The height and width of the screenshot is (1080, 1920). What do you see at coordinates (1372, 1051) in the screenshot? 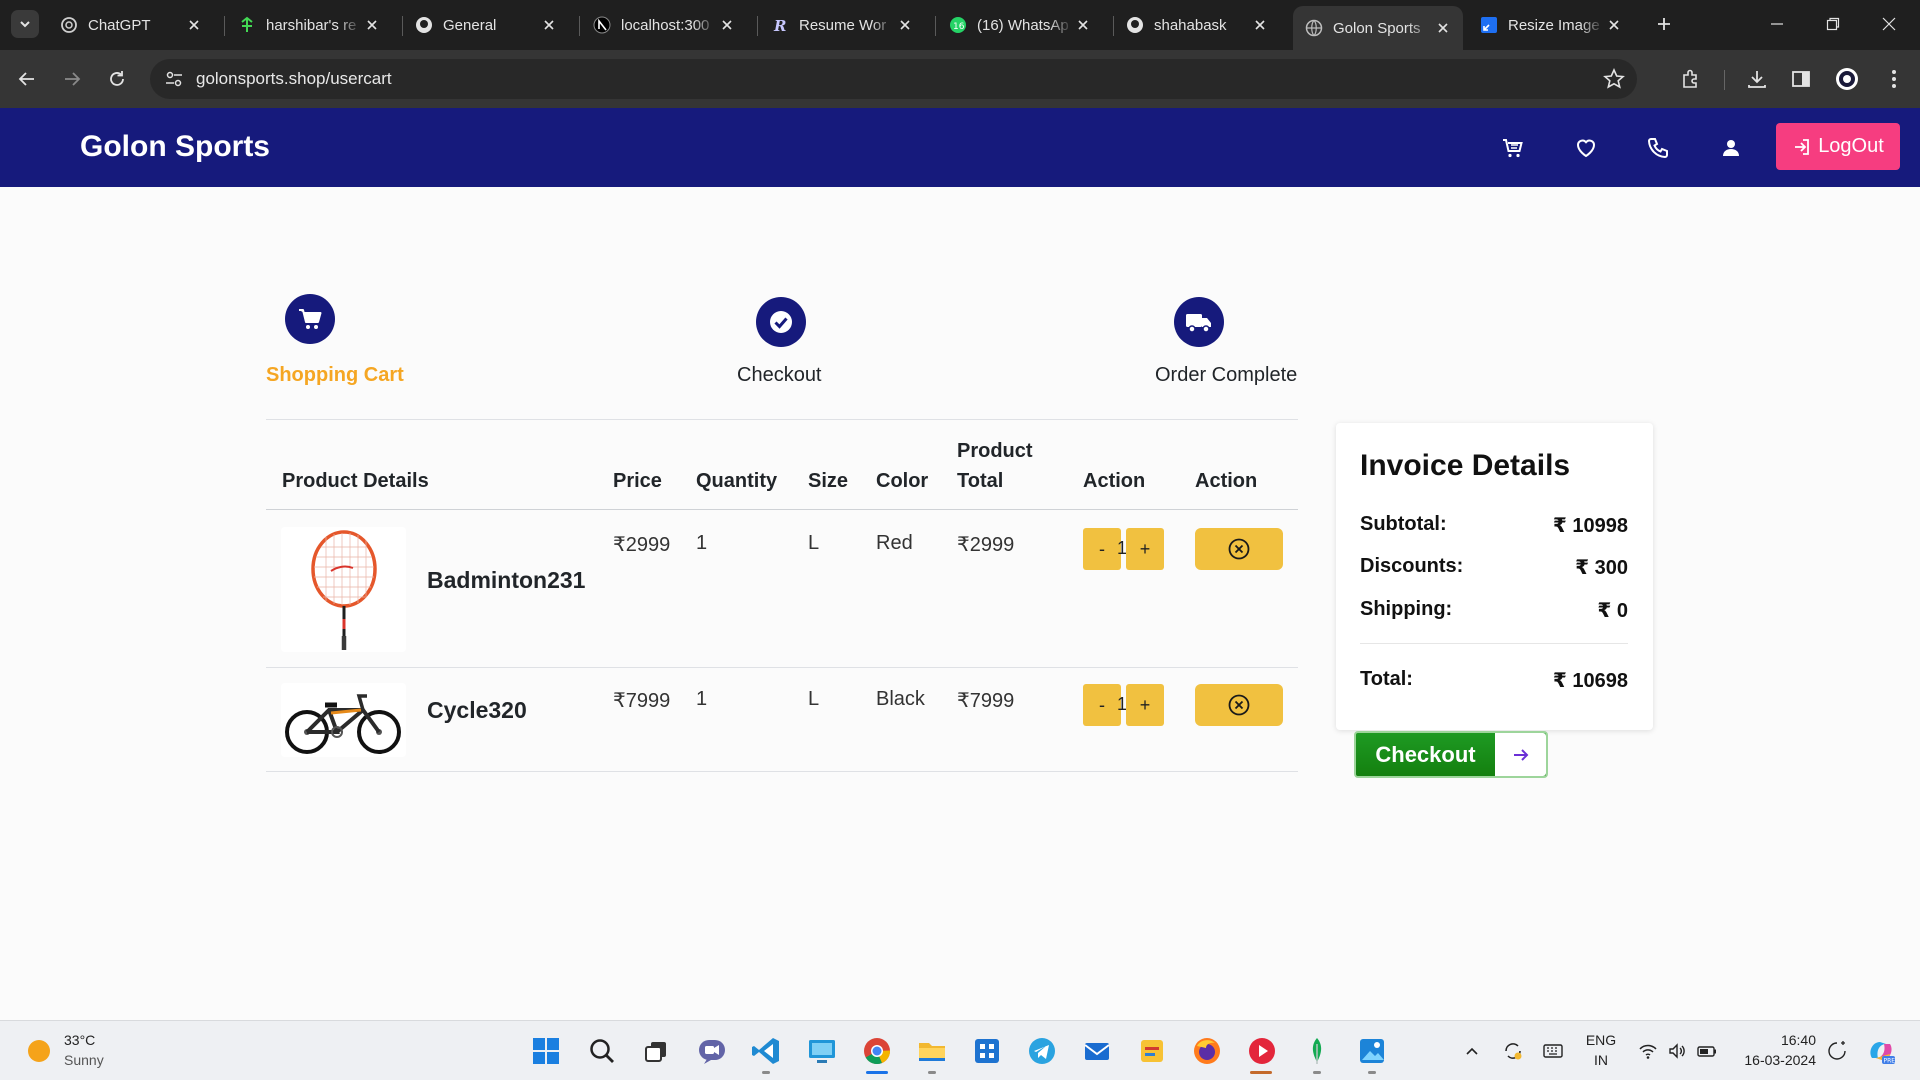
I see `photos-icon` at bounding box center [1372, 1051].